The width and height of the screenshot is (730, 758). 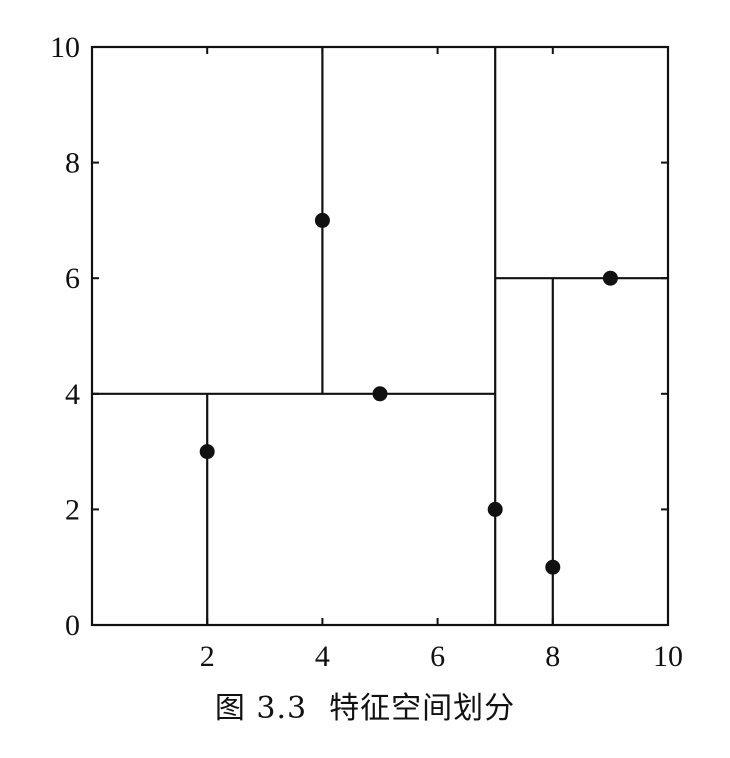 What do you see at coordinates (72, 394) in the screenshot?
I see `y-tick-label: 4` at bounding box center [72, 394].